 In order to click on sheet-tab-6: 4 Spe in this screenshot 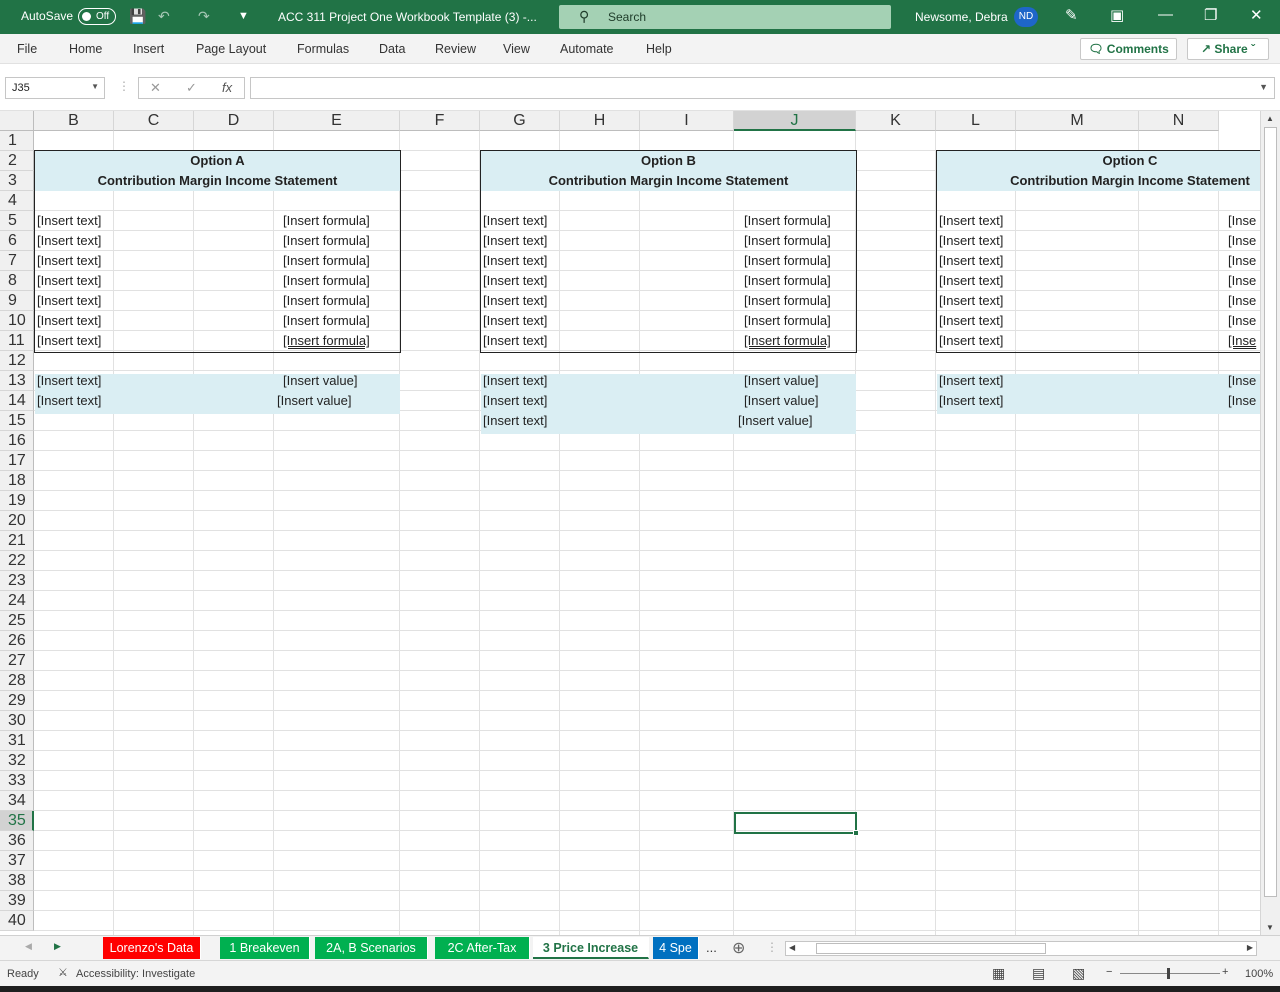, I will do `click(676, 948)`.